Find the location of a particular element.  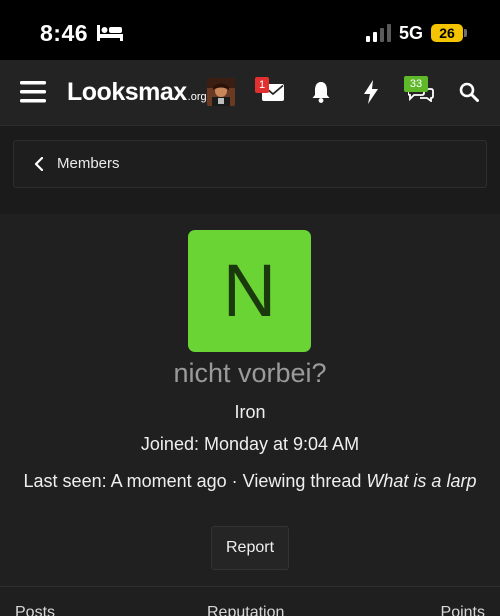

breadcrumb-label: Members is located at coordinates (88, 163).